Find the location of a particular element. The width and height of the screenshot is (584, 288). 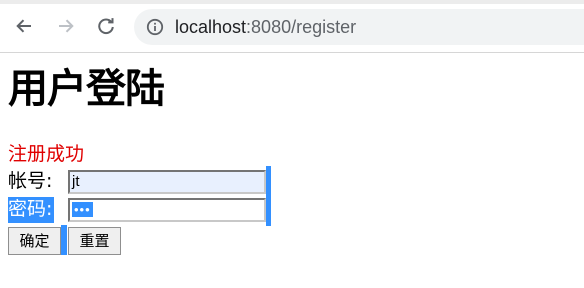

url-host: localhost is located at coordinates (211, 27).